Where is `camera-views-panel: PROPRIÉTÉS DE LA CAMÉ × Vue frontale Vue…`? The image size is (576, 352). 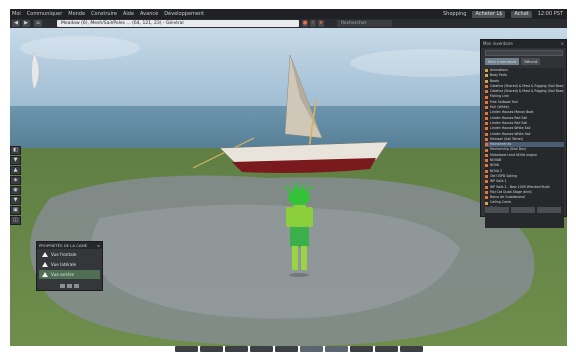
camera-views-panel: PROPRIÉTÉS DE LA CAMÉ × Vue frontale Vue… is located at coordinates (69, 266).